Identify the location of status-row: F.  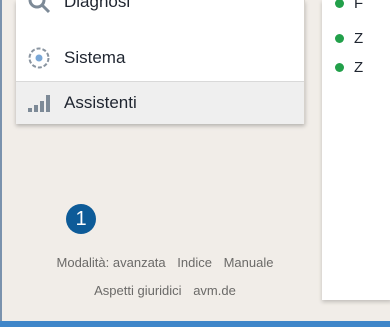
(349, 6).